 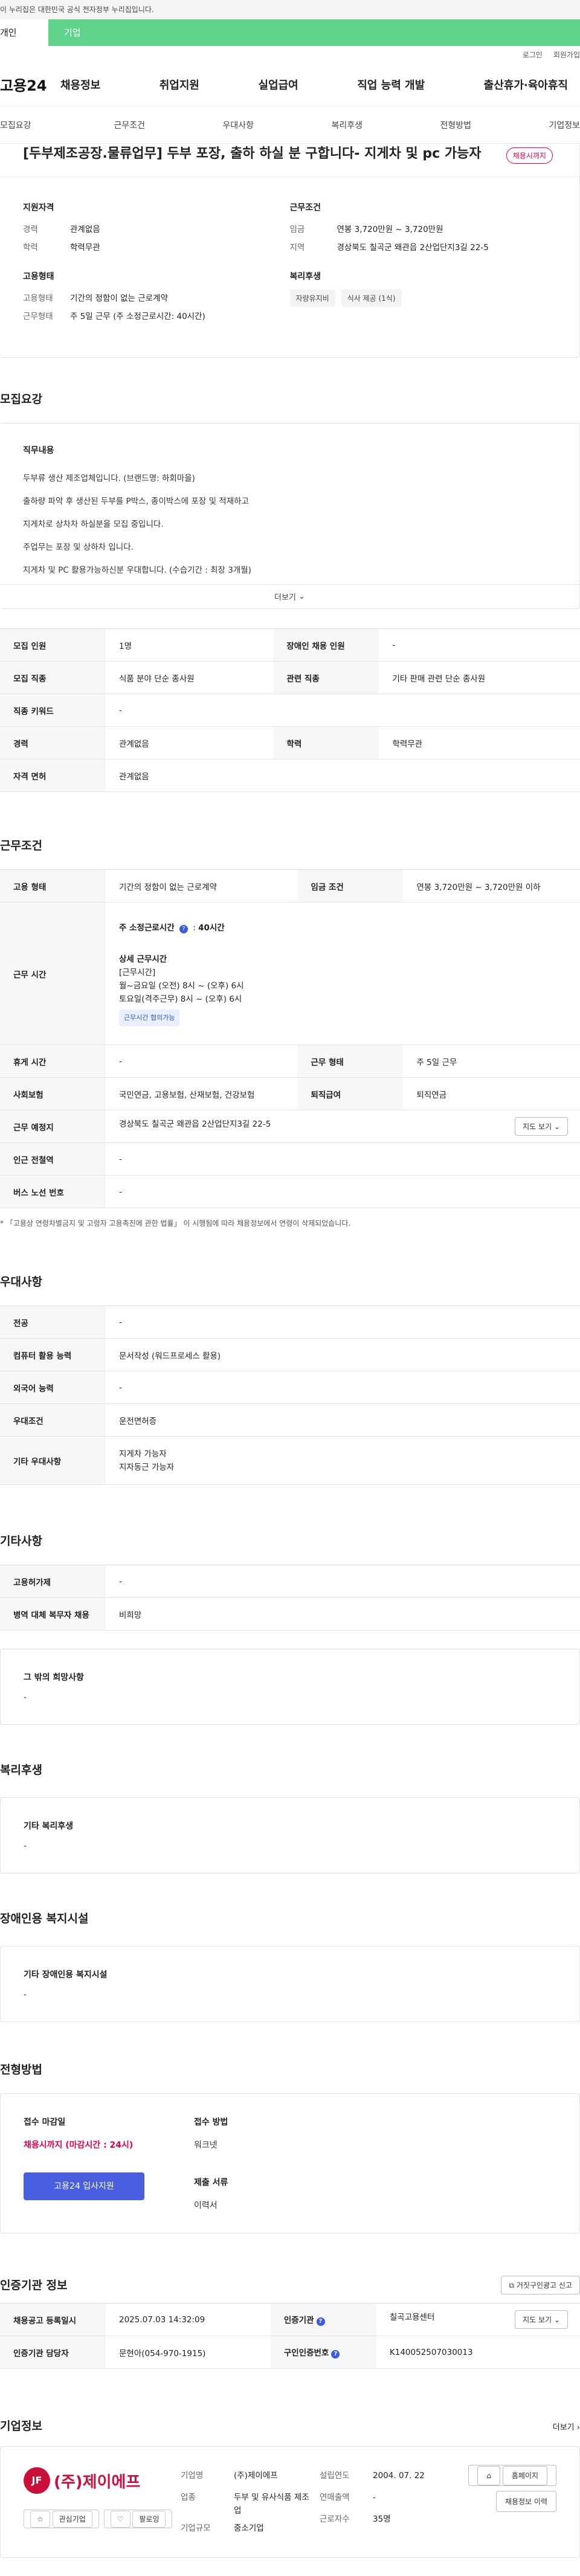 What do you see at coordinates (529, 156) in the screenshot?
I see `status-badge: 채용시까지` at bounding box center [529, 156].